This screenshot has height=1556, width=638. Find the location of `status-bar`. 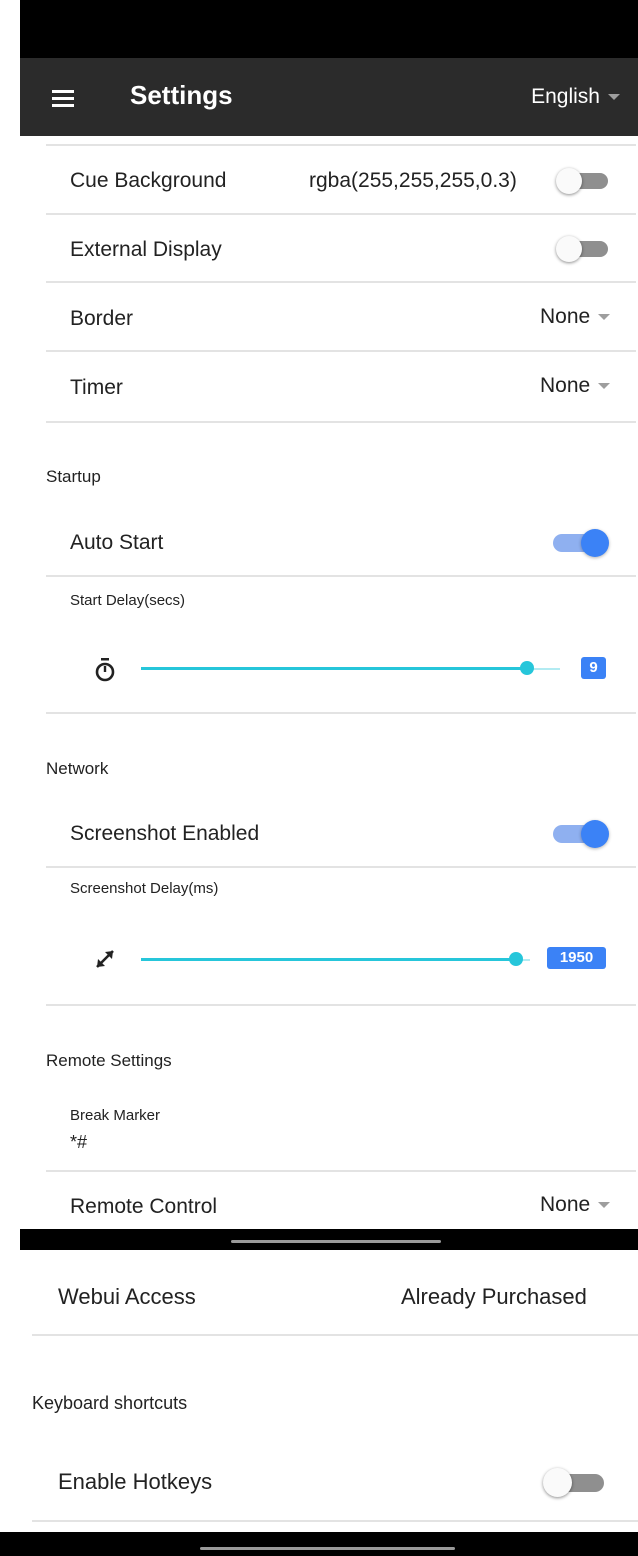

status-bar is located at coordinates (329, 29).